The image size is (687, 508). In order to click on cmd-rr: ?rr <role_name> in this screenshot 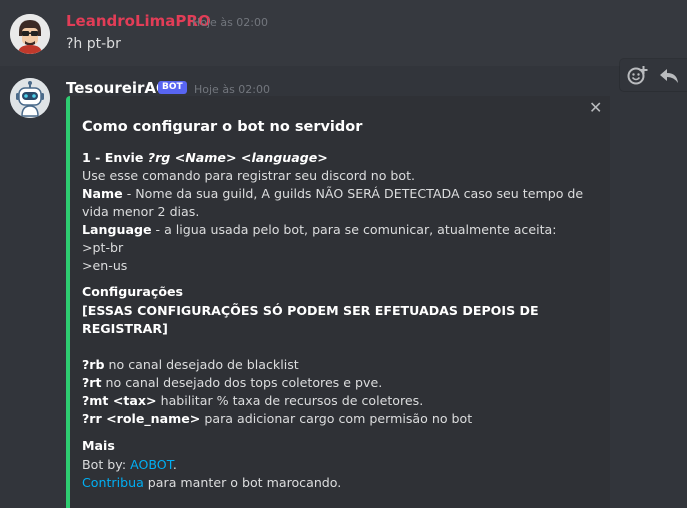, I will do `click(141, 418)`.